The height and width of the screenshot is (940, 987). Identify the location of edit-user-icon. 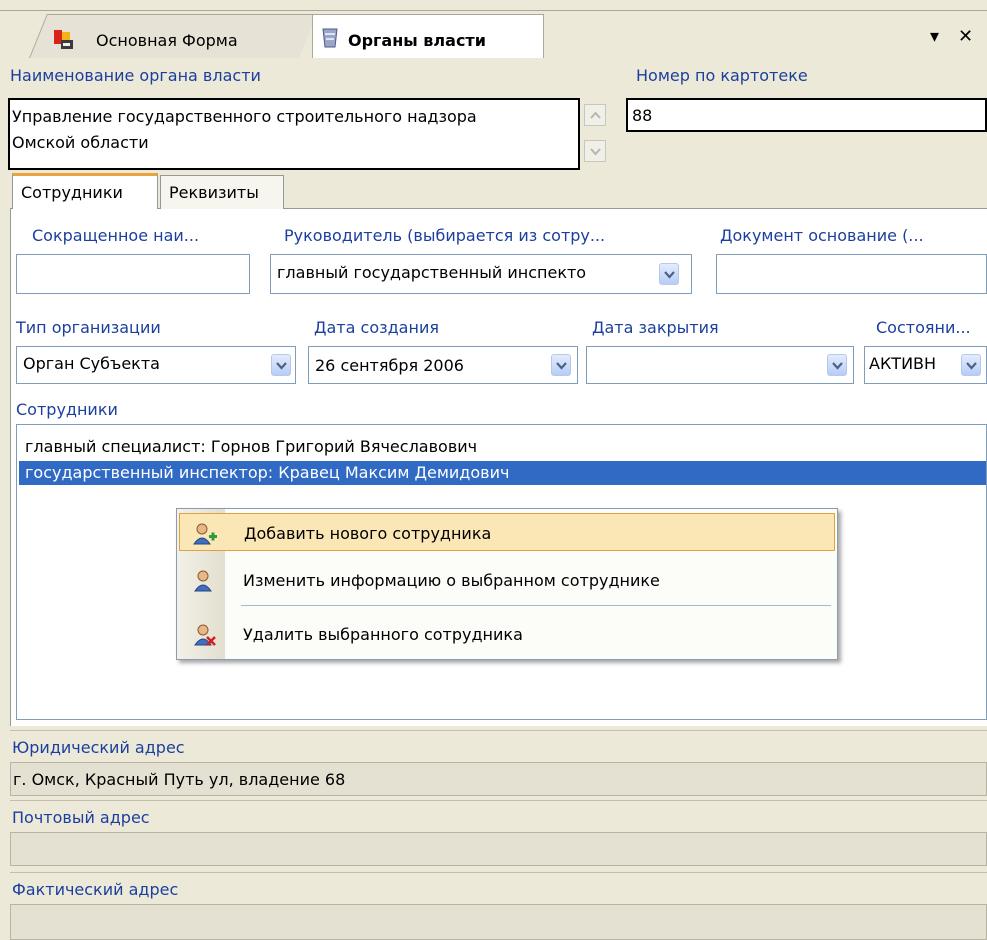
(204, 583).